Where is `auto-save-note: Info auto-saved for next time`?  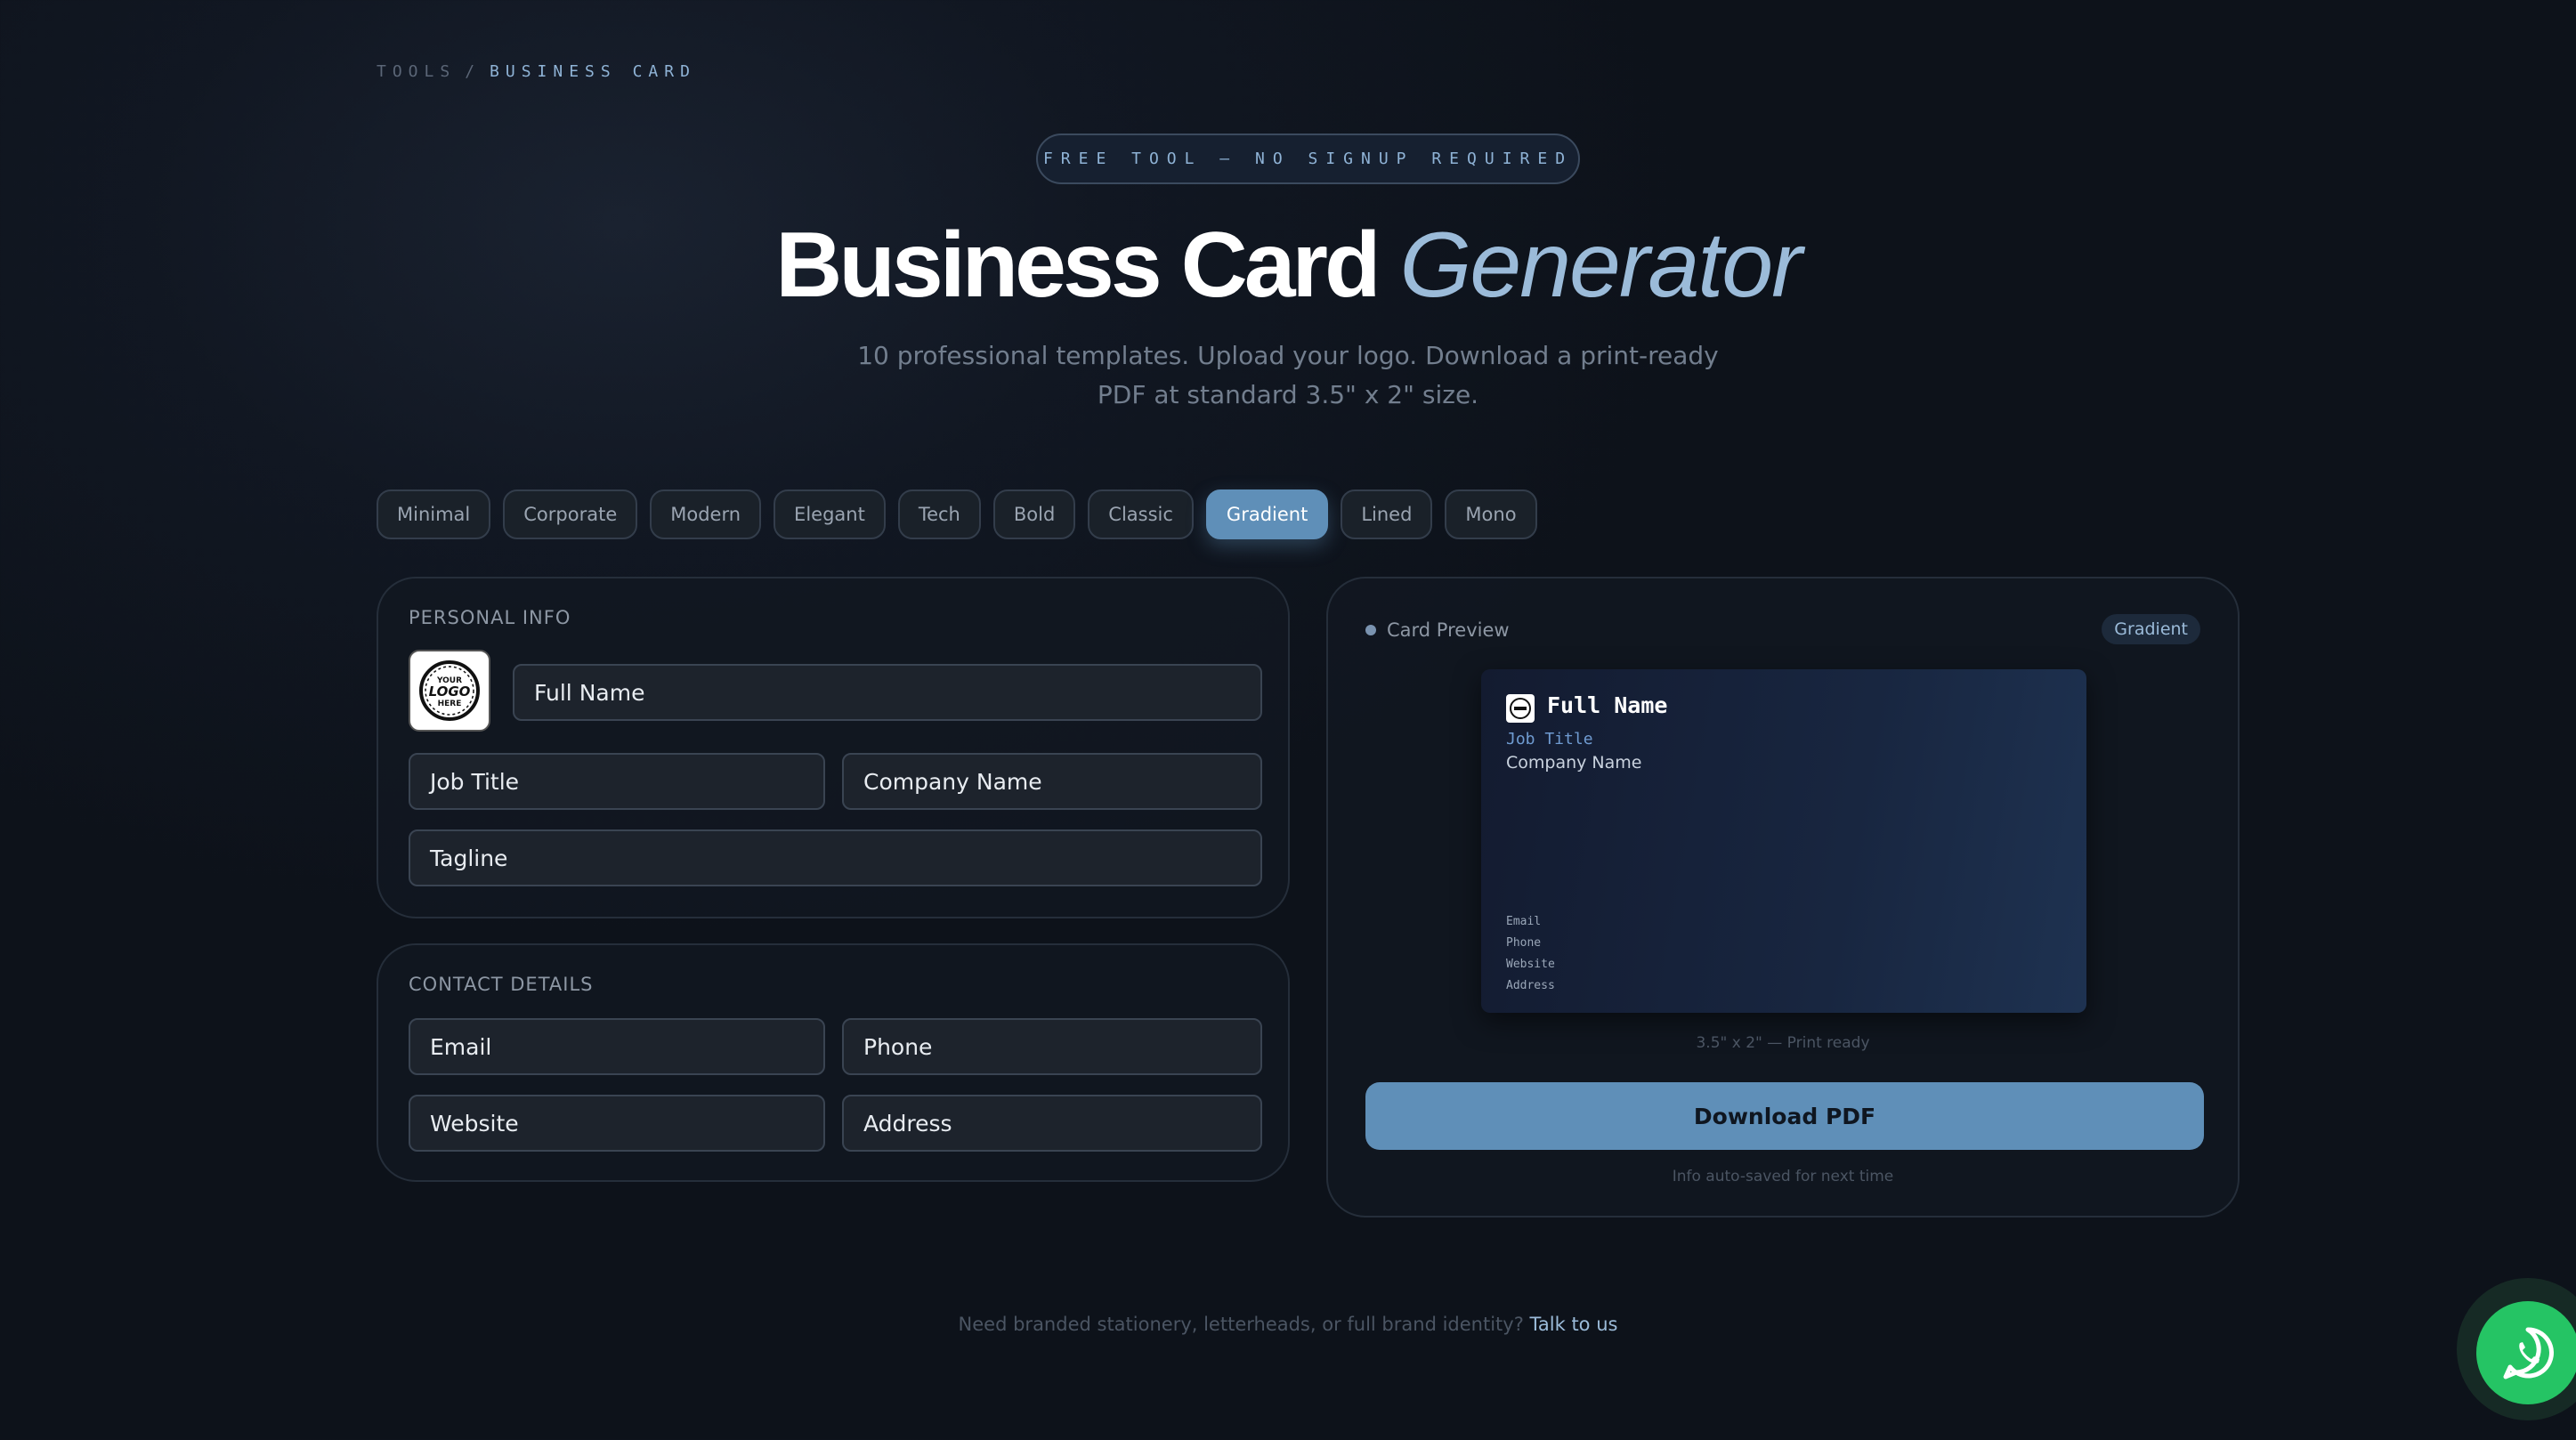 auto-save-note: Info auto-saved for next time is located at coordinates (1783, 1176).